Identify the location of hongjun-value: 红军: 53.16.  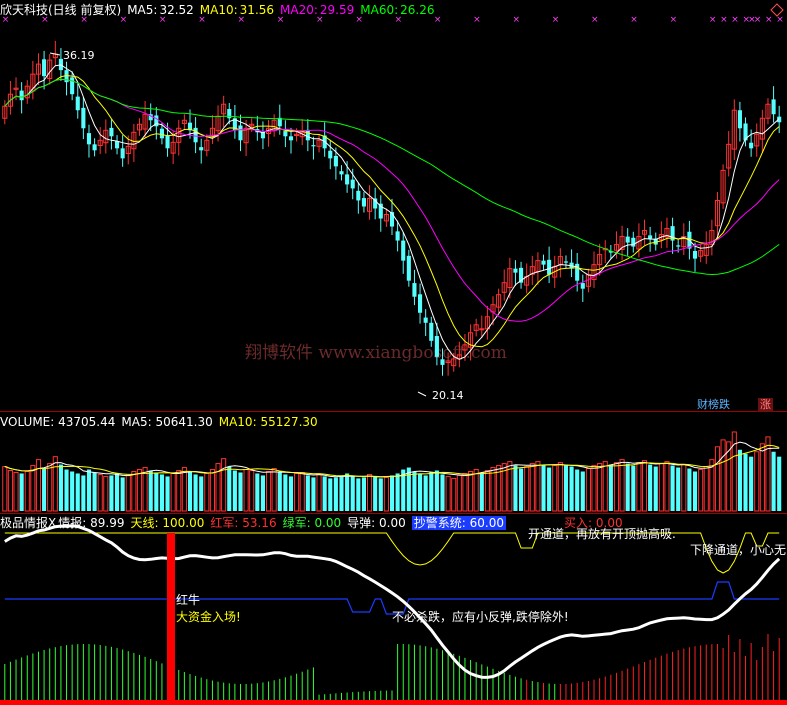
(243, 523).